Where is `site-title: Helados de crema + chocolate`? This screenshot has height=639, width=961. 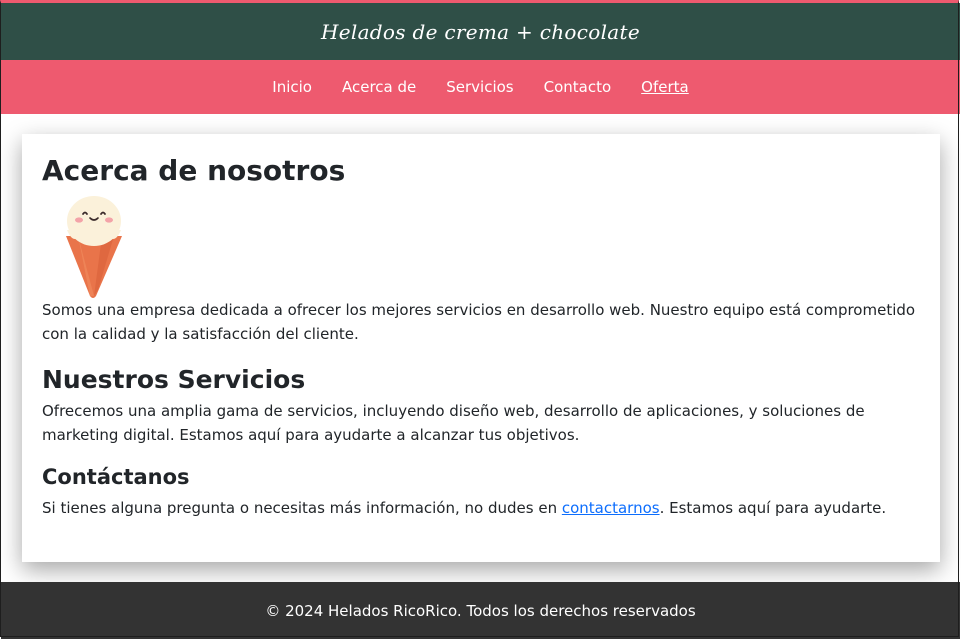 site-title: Helados de crema + chocolate is located at coordinates (480, 31).